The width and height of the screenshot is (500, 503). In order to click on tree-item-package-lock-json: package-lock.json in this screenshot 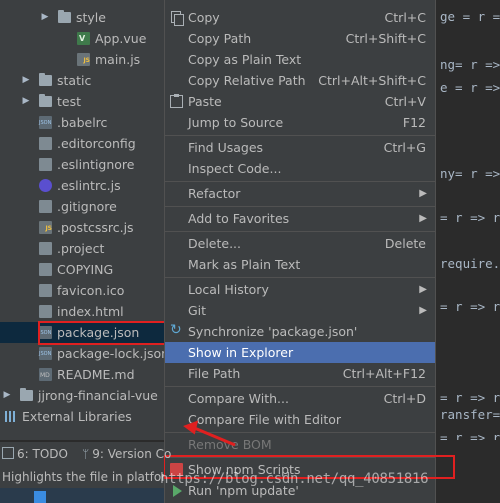, I will do `click(82, 354)`.